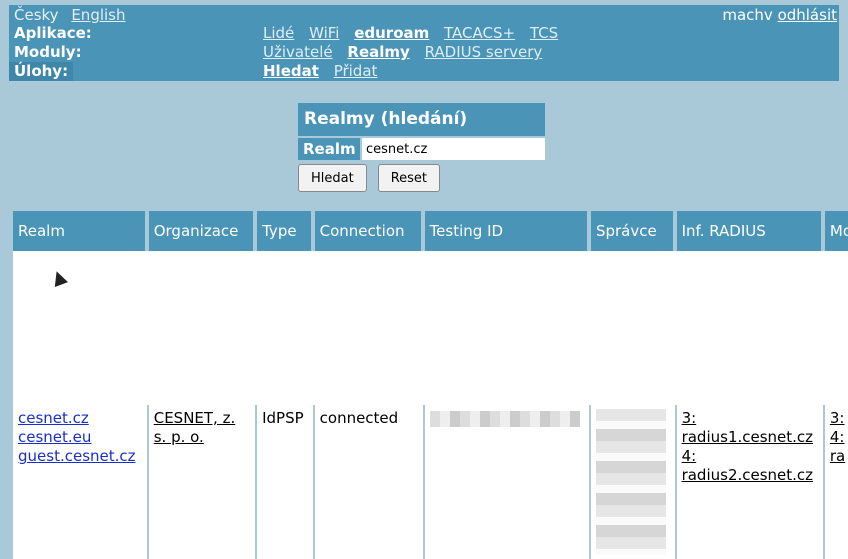 The image size is (848, 559). What do you see at coordinates (356, 71) in the screenshot?
I see `menu-pridat: Přidat` at bounding box center [356, 71].